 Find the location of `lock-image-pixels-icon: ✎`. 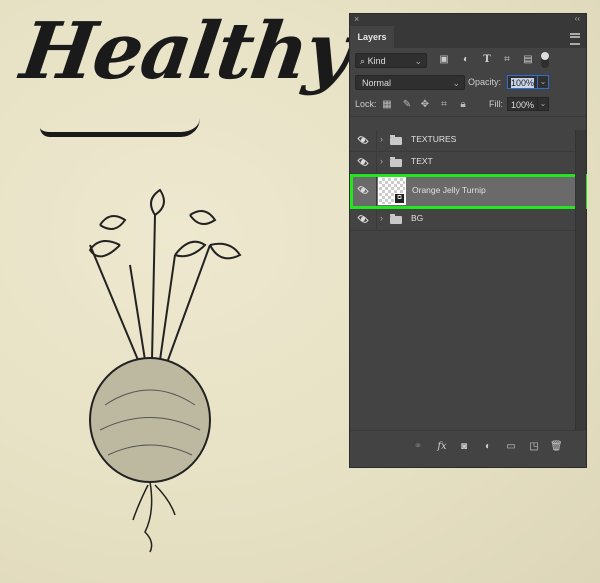

lock-image-pixels-icon: ✎ is located at coordinates (407, 105).